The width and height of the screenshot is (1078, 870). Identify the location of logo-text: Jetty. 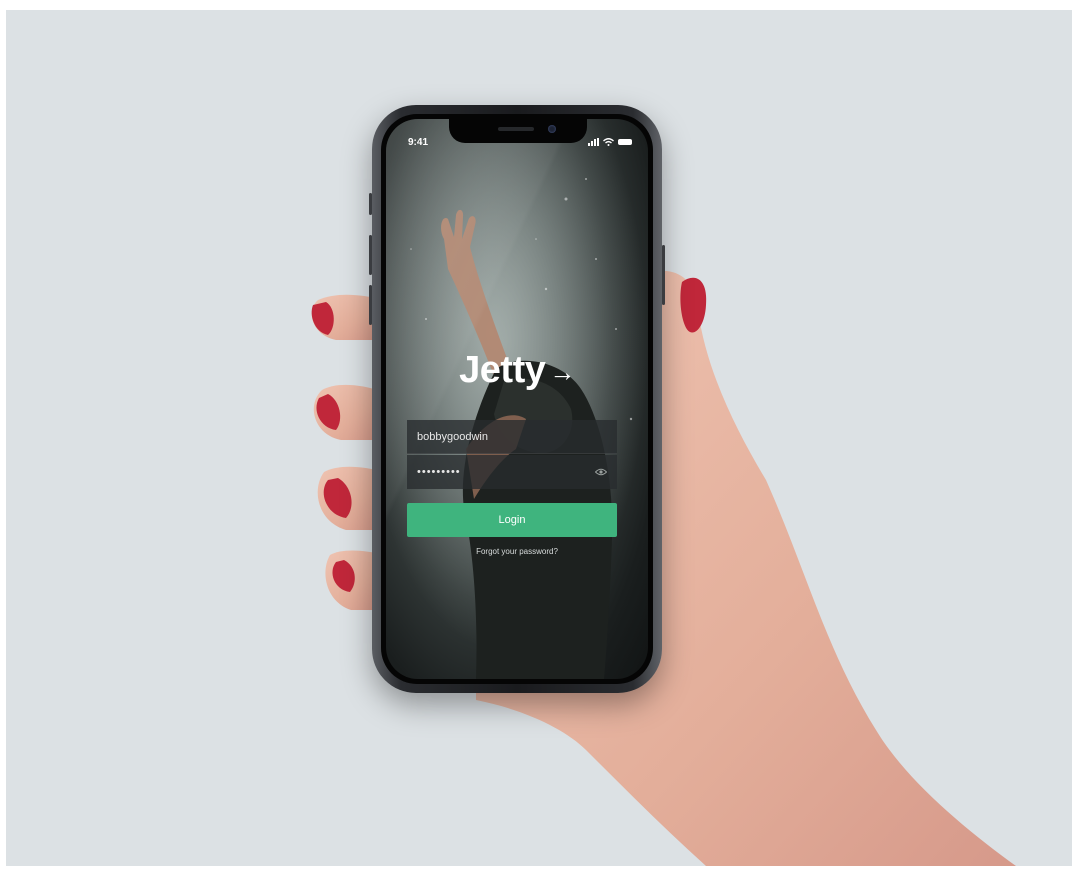
(502, 370).